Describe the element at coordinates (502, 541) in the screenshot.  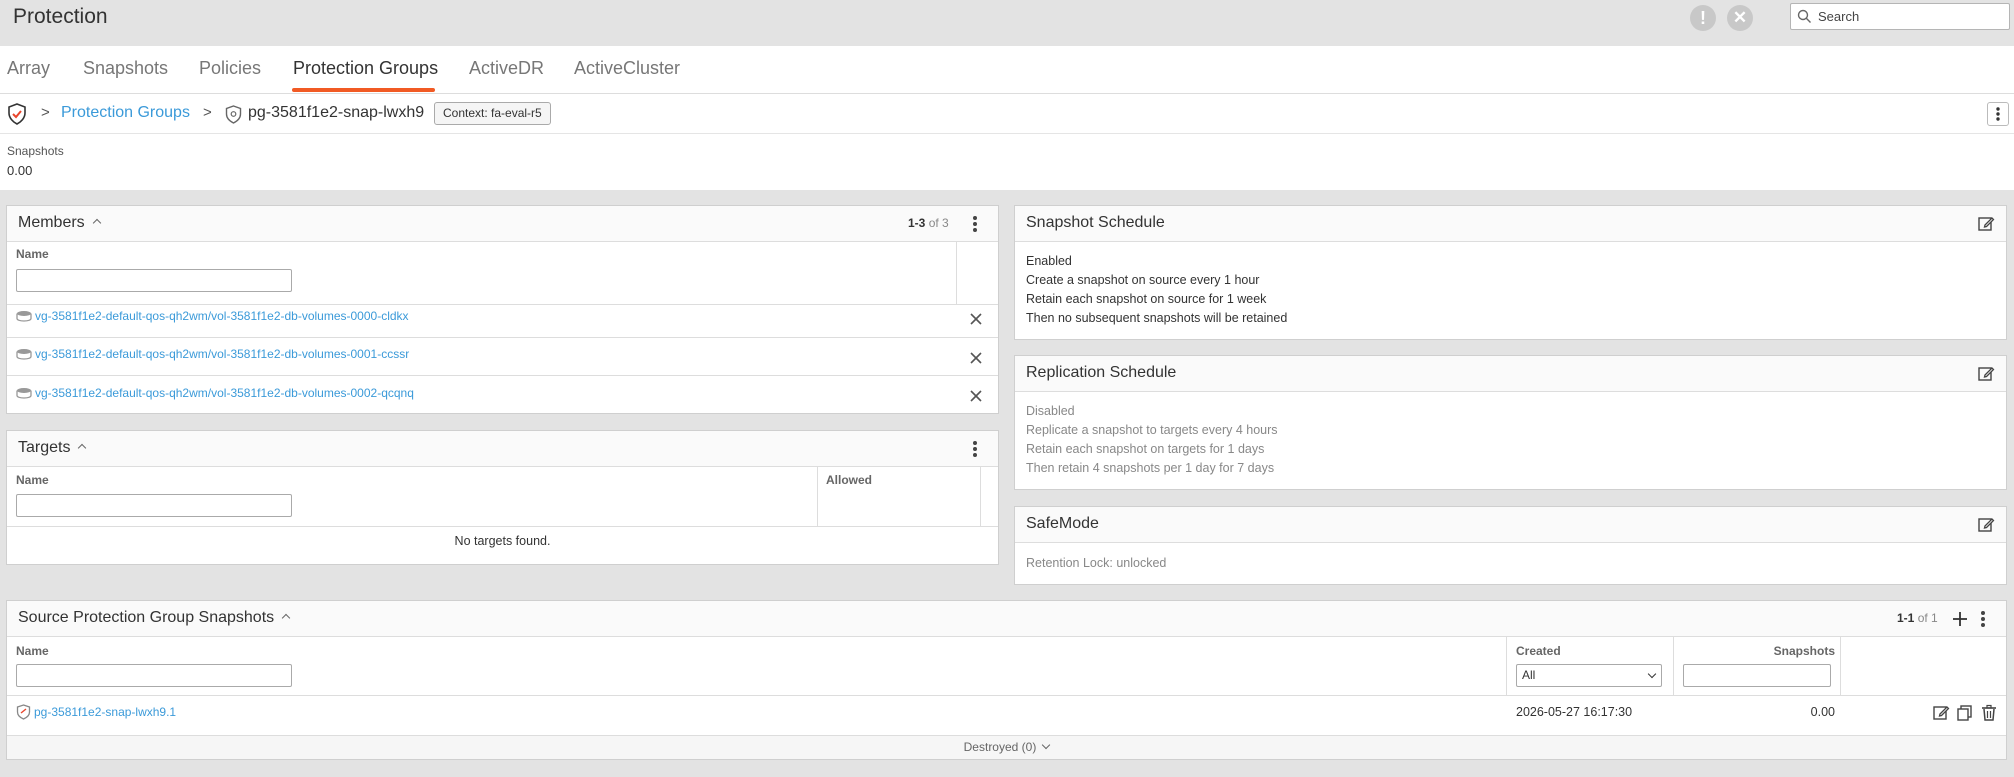
I see `no-targets-message: No targets found.` at that location.